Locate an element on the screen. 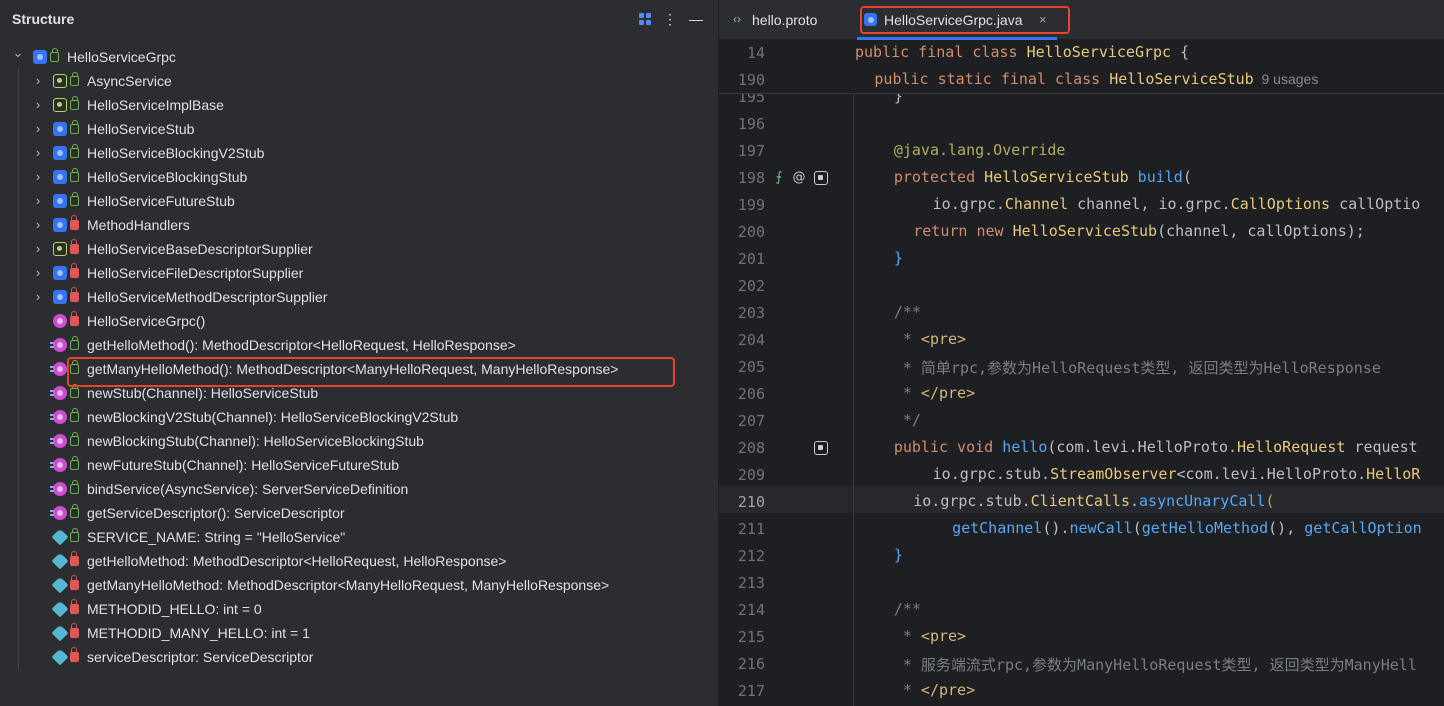 This screenshot has width=1444, height=706. tree-item: › HelloServiceStub is located at coordinates (359, 129).